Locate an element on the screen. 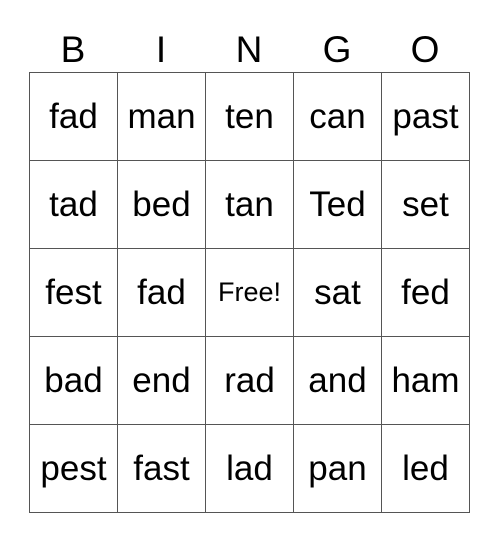 This screenshot has height=544, width=500. bingo-header: B I N G O is located at coordinates (249, 50).